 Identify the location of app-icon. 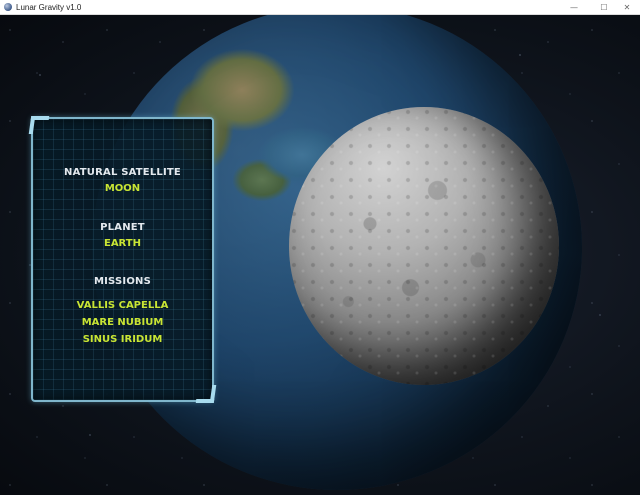
(8, 7).